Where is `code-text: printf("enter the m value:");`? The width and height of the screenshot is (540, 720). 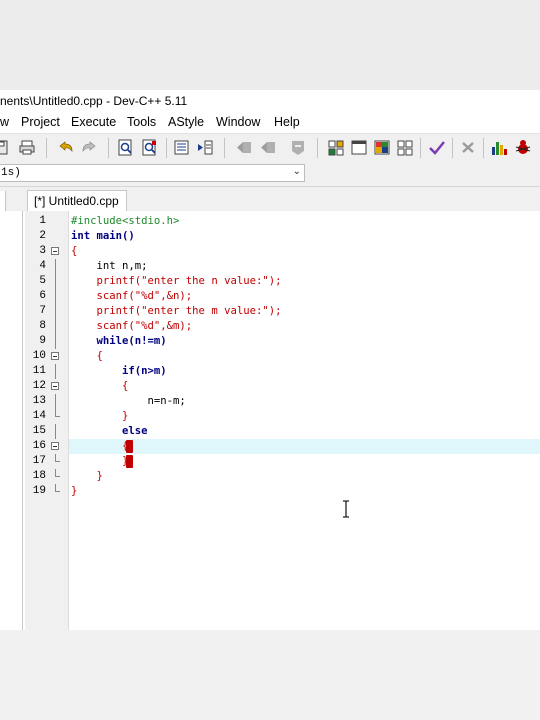
code-text: printf("enter the m value:"); is located at coordinates (176, 311).